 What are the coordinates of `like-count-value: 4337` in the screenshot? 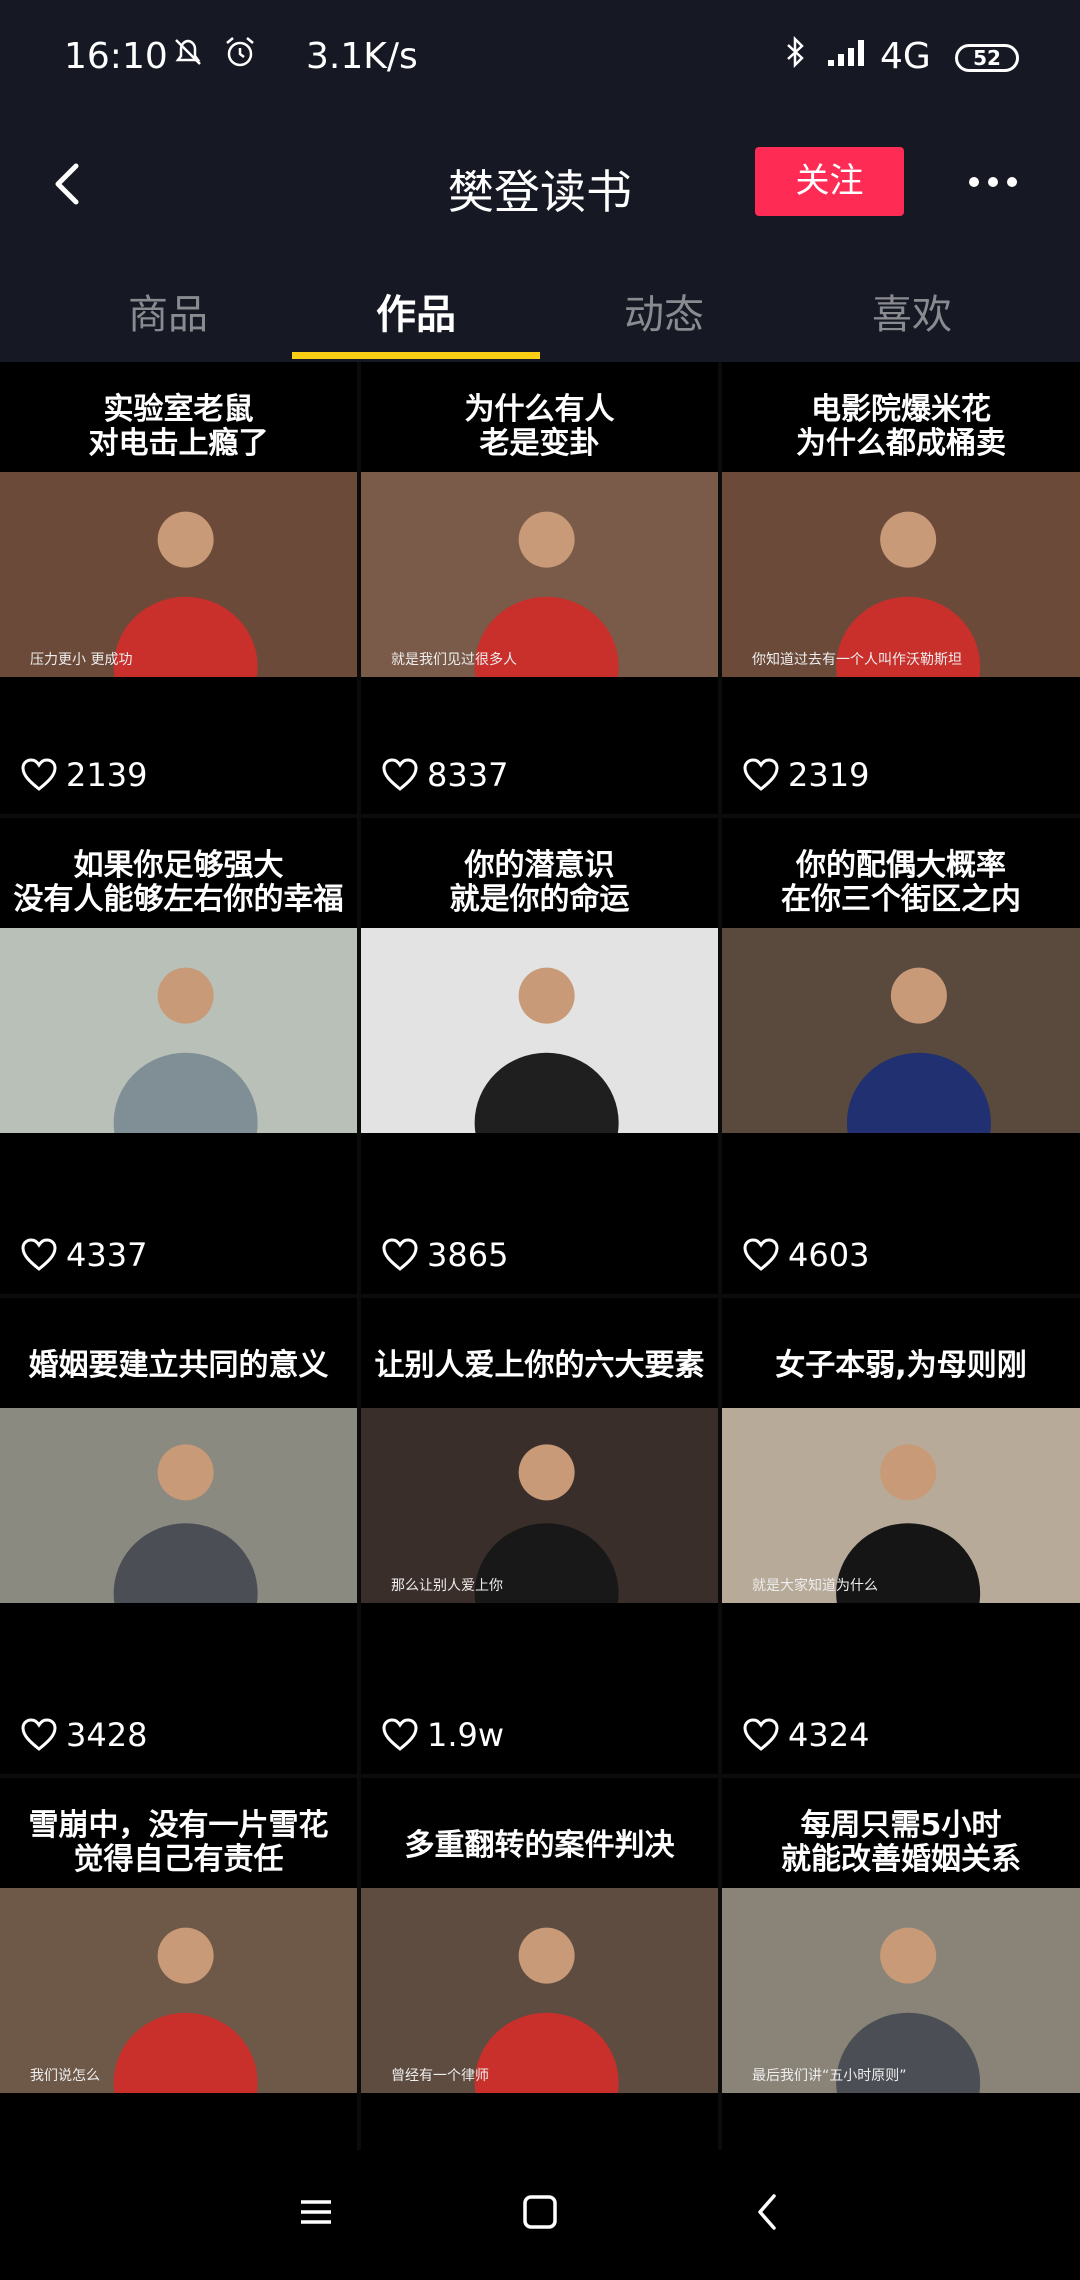 It's located at (107, 1255).